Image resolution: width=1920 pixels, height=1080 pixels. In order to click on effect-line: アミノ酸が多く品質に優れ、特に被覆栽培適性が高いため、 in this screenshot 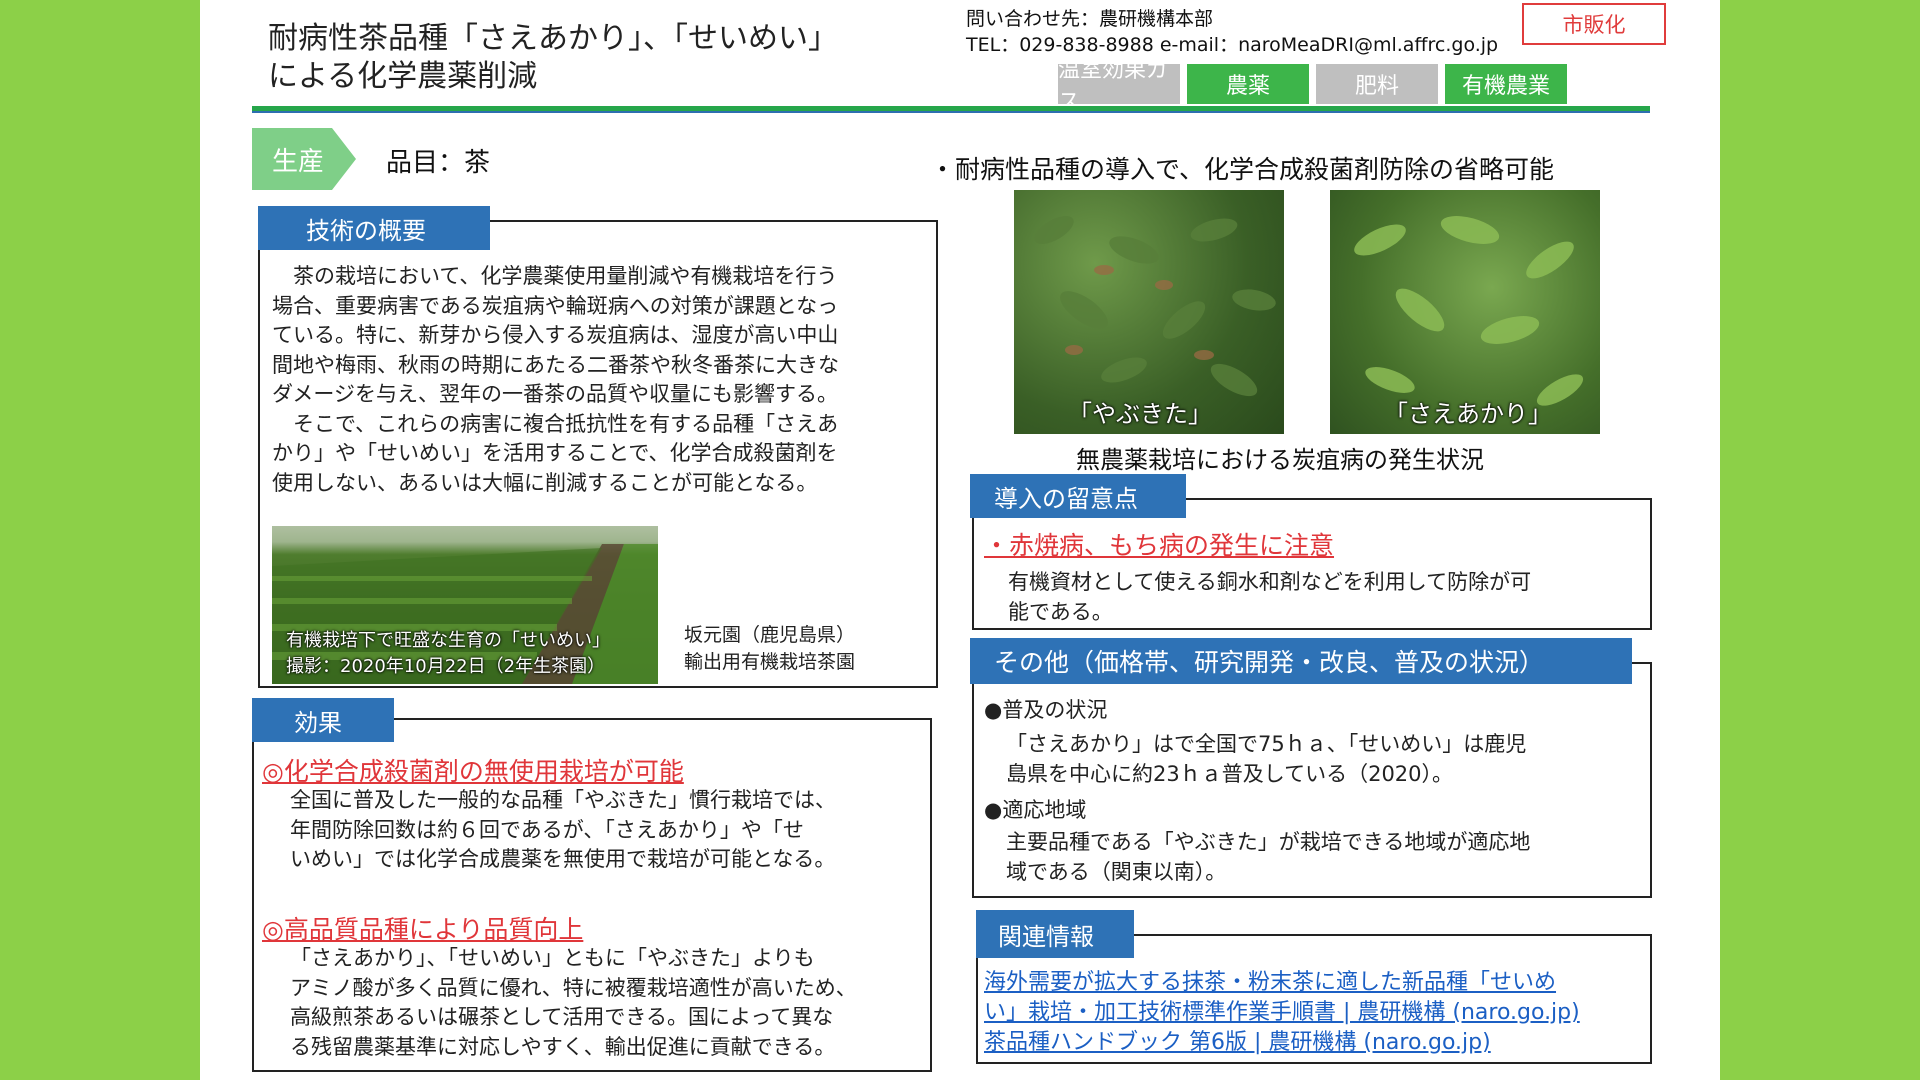, I will do `click(573, 987)`.